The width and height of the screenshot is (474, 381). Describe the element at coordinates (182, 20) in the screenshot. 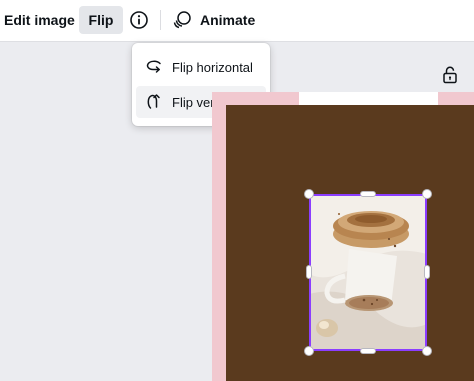

I see `animate-icon` at that location.